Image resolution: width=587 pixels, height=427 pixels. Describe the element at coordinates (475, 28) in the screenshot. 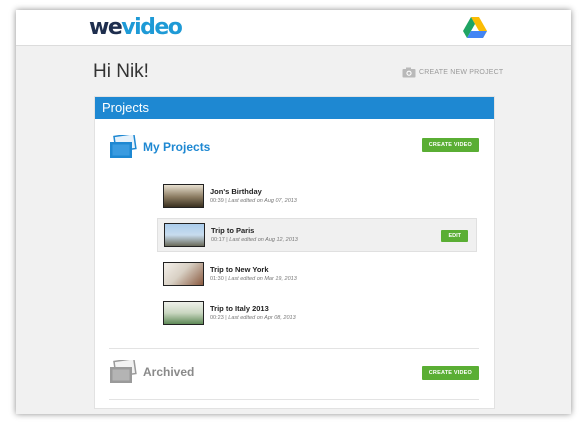

I see `google-drive-icon` at that location.